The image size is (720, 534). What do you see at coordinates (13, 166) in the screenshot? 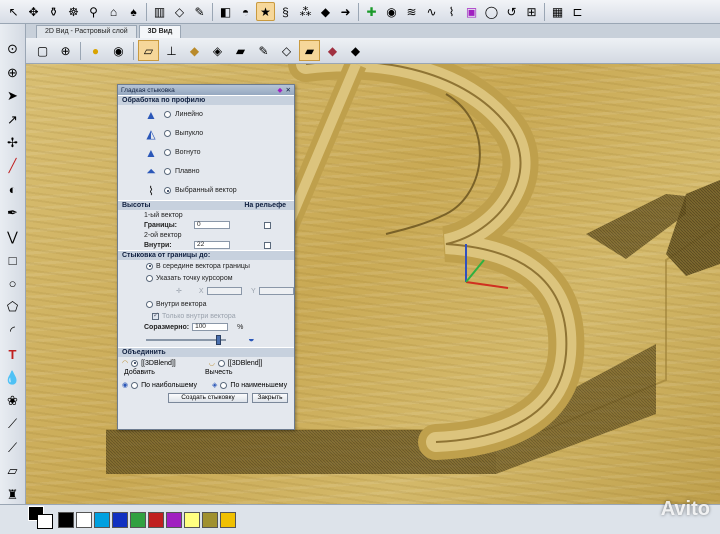
I see `pencil-icon: ╱` at bounding box center [13, 166].